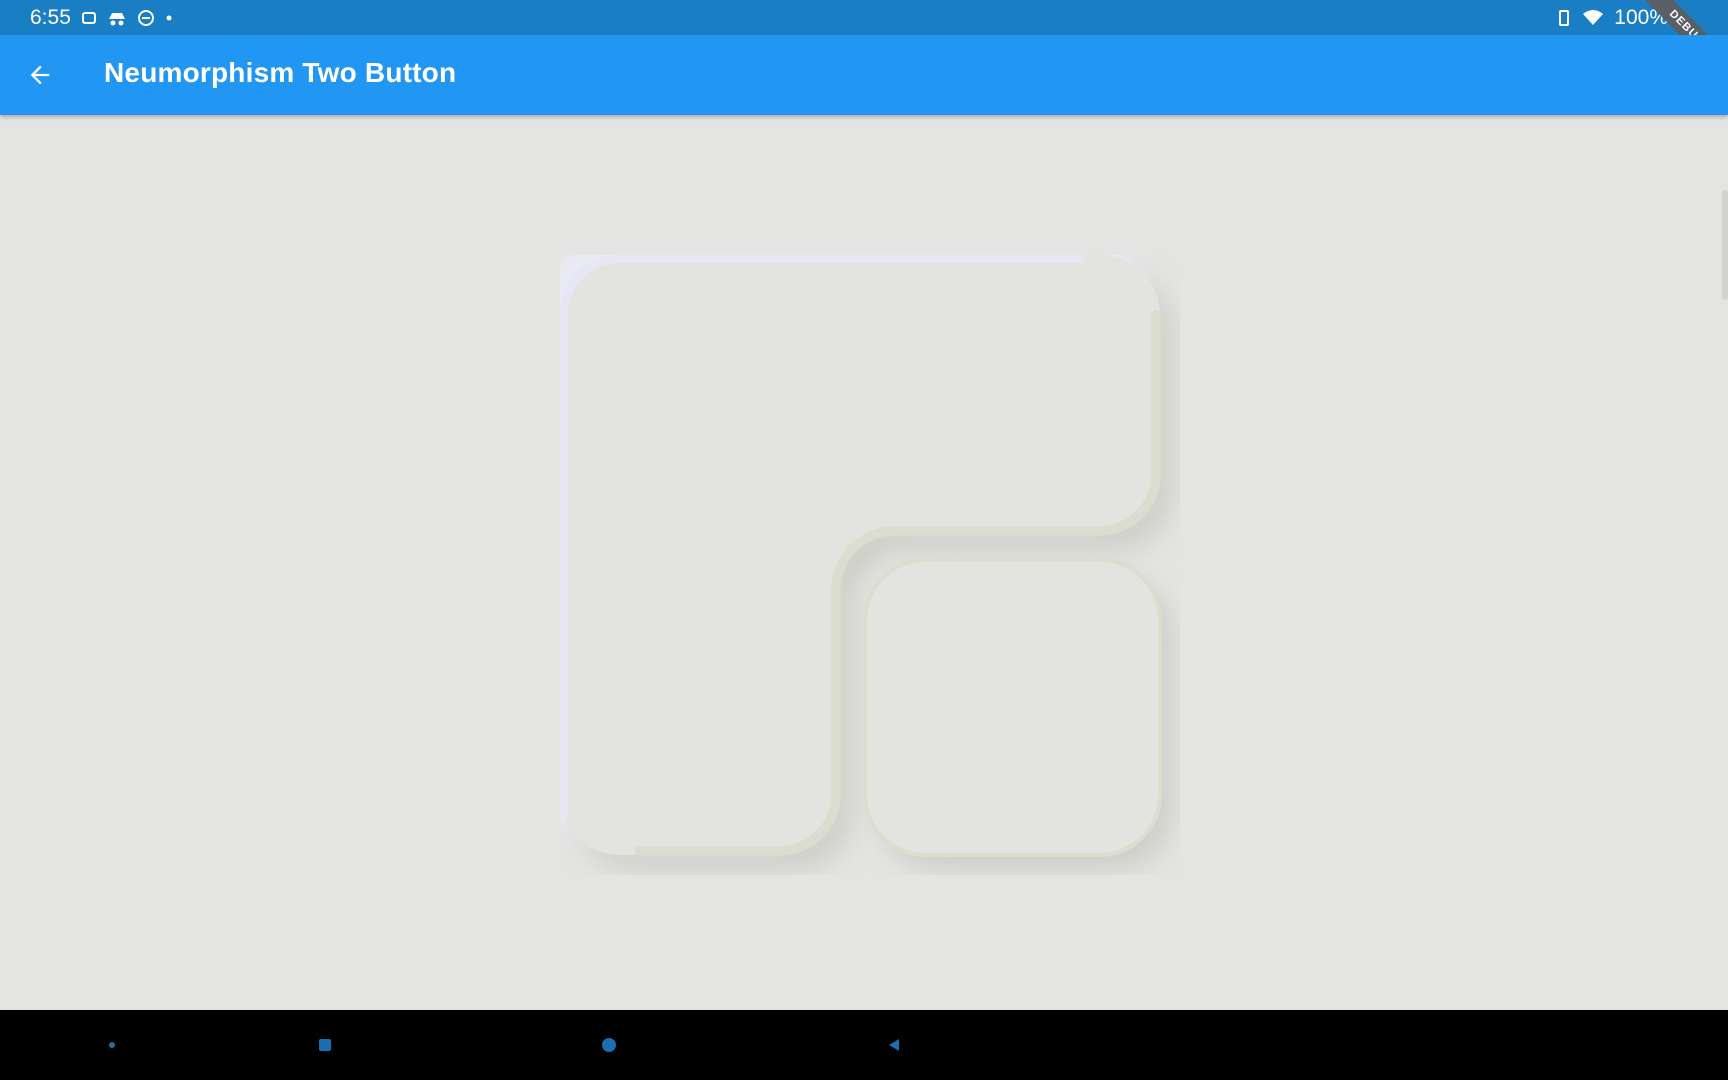  I want to click on nav-home-button, so click(609, 1045).